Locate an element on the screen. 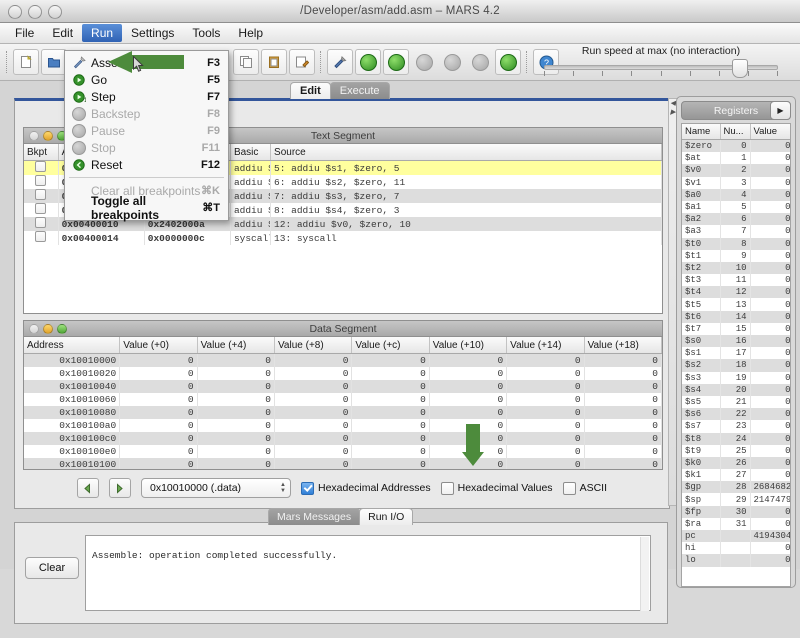 The width and height of the screenshot is (800, 638). table-row: 0x10010020 0 0 0 0 0 0 0 is located at coordinates (343, 373).